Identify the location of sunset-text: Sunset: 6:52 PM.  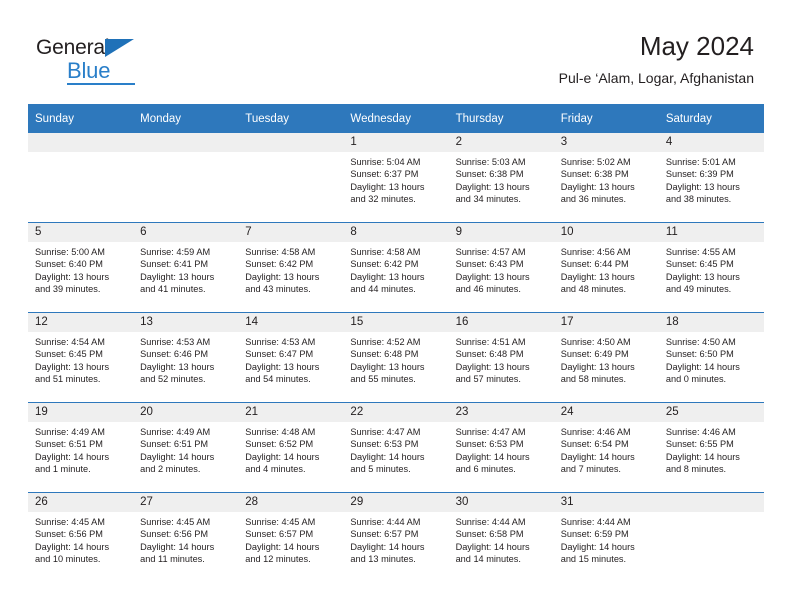
(279, 444).